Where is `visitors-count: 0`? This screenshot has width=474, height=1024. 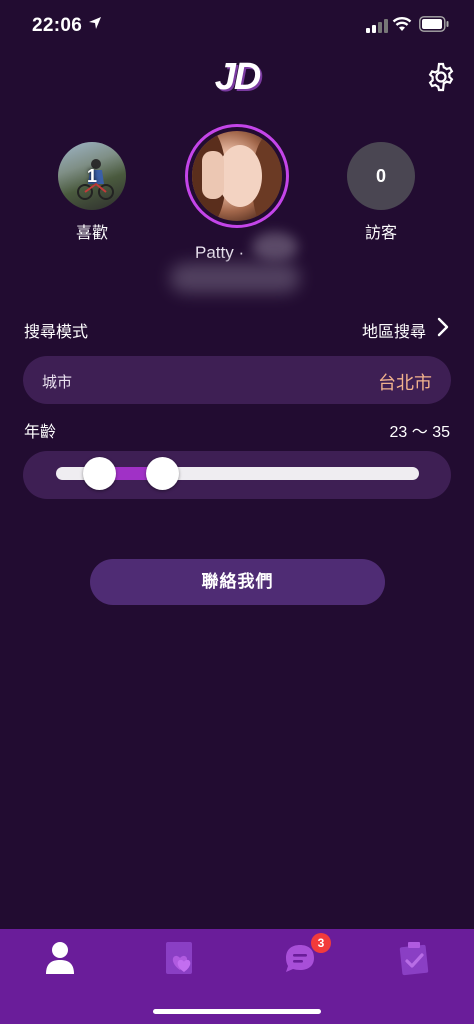
visitors-count: 0 is located at coordinates (380, 176).